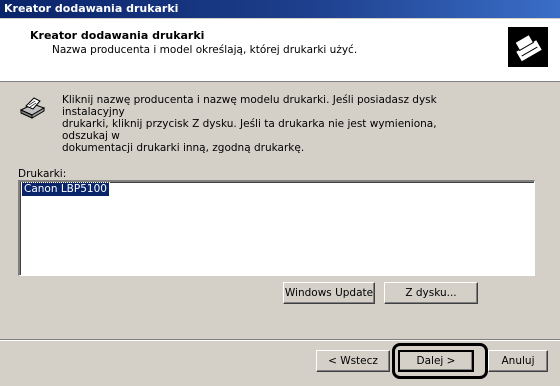  Describe the element at coordinates (280, 340) in the screenshot. I see `footer-divider` at that location.